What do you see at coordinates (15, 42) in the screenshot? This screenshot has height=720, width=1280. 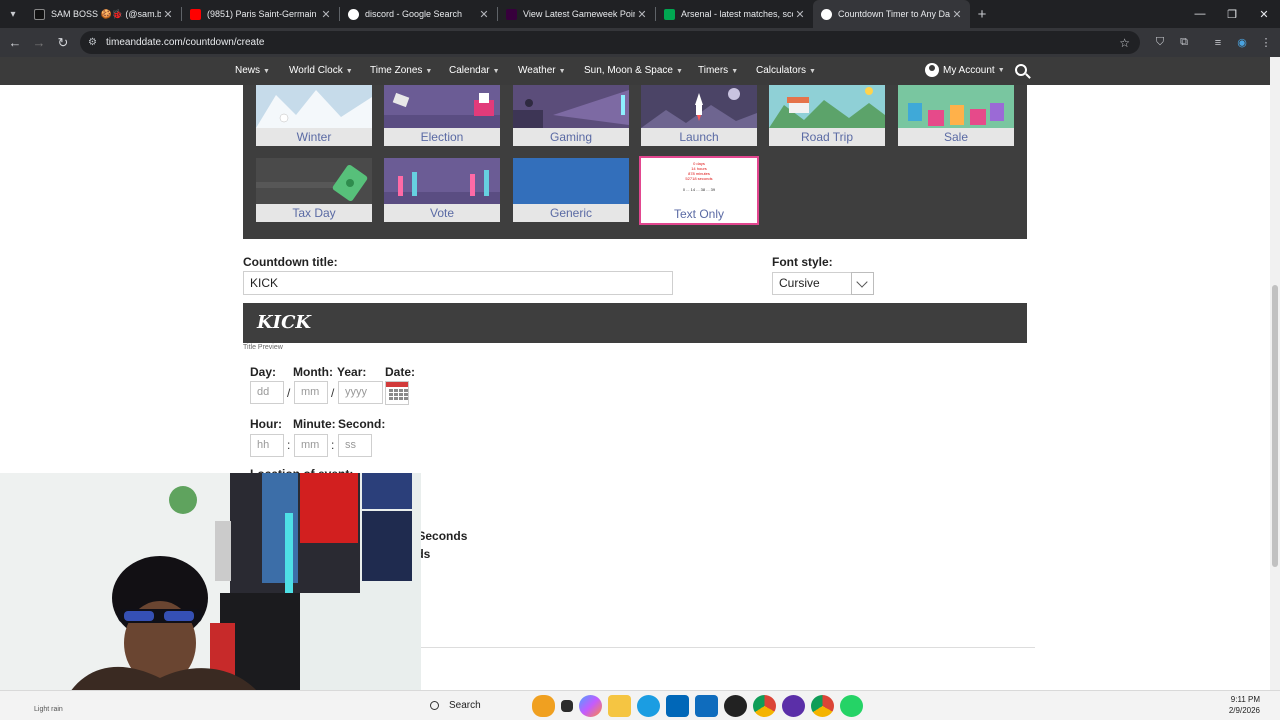 I see `back-icon: ←` at bounding box center [15, 42].